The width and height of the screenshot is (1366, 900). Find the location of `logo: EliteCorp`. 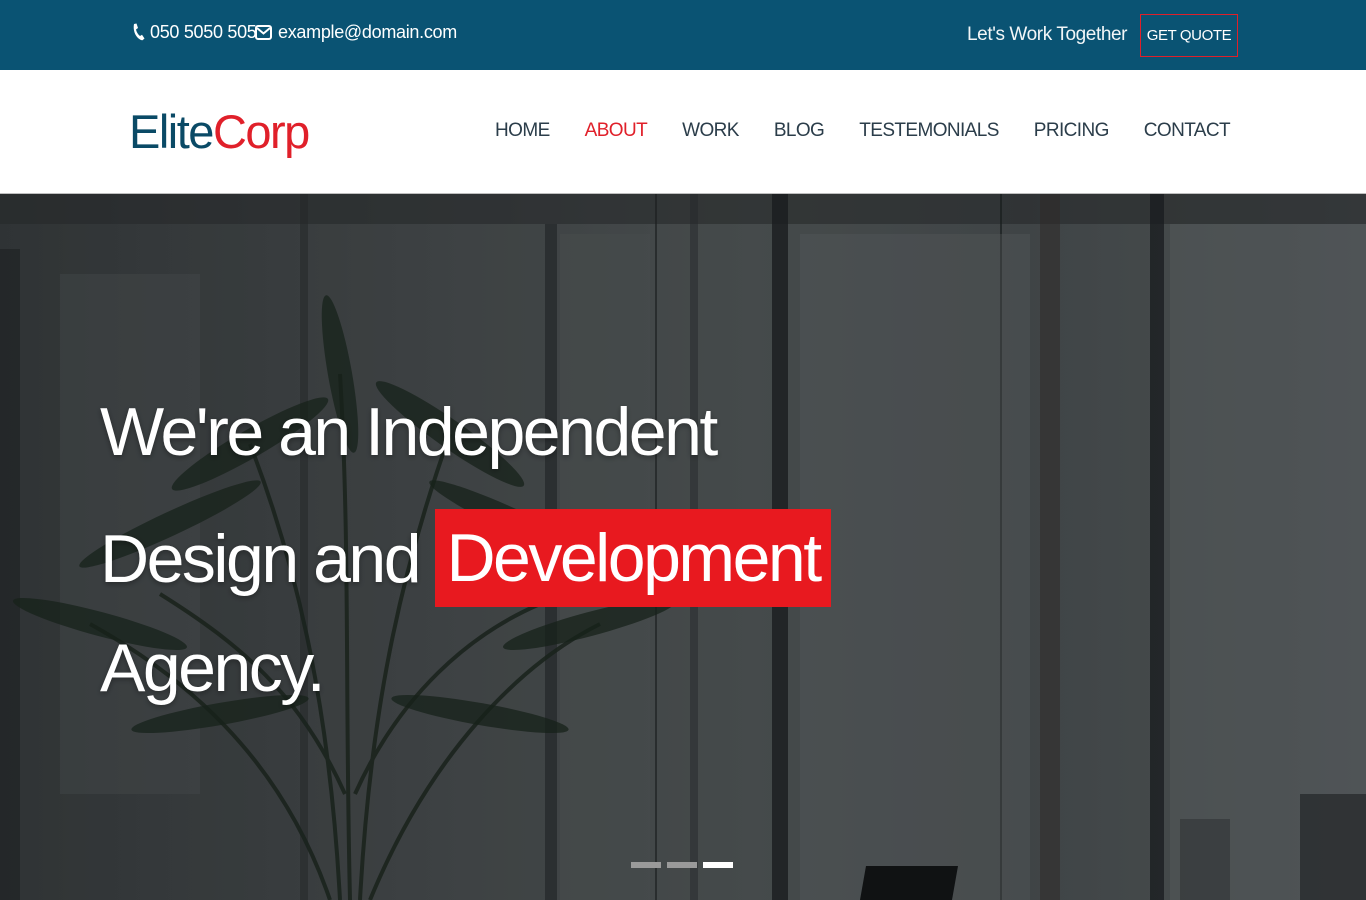

logo: EliteCorp is located at coordinates (219, 132).